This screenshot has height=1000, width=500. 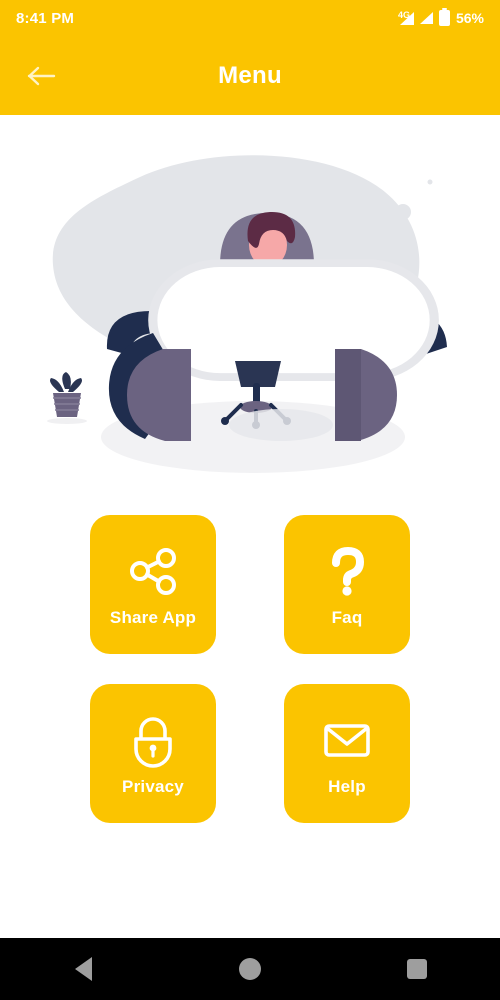 I want to click on menu-tile-label: Share App, so click(x=153, y=617).